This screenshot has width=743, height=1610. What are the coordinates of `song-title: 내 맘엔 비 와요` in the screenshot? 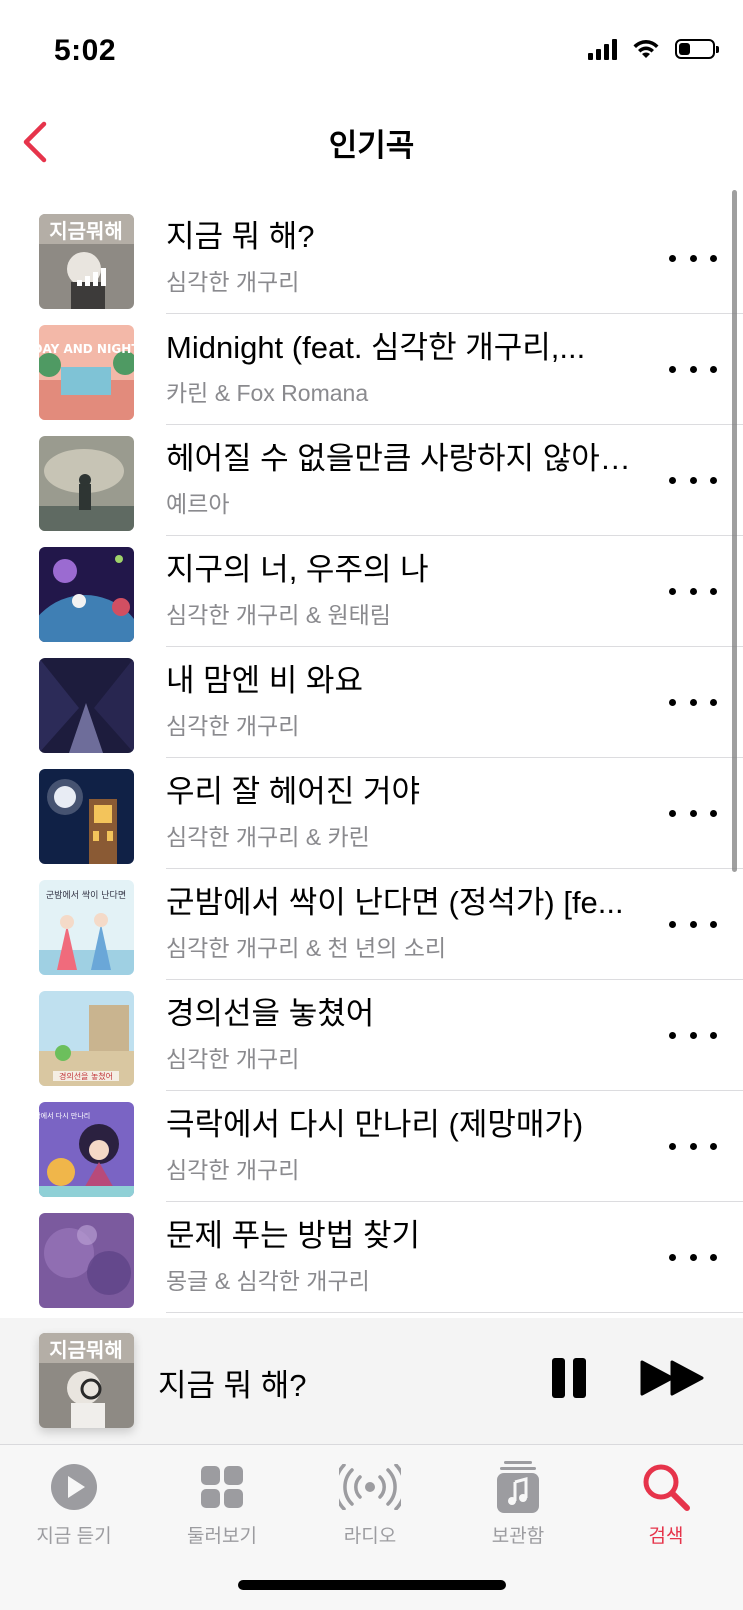 It's located at (264, 680).